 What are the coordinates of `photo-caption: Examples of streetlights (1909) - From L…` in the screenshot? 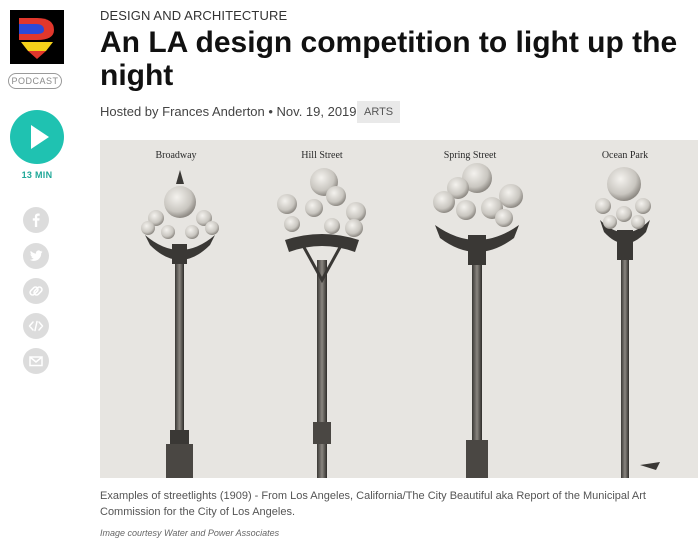 It's located at (373, 504).